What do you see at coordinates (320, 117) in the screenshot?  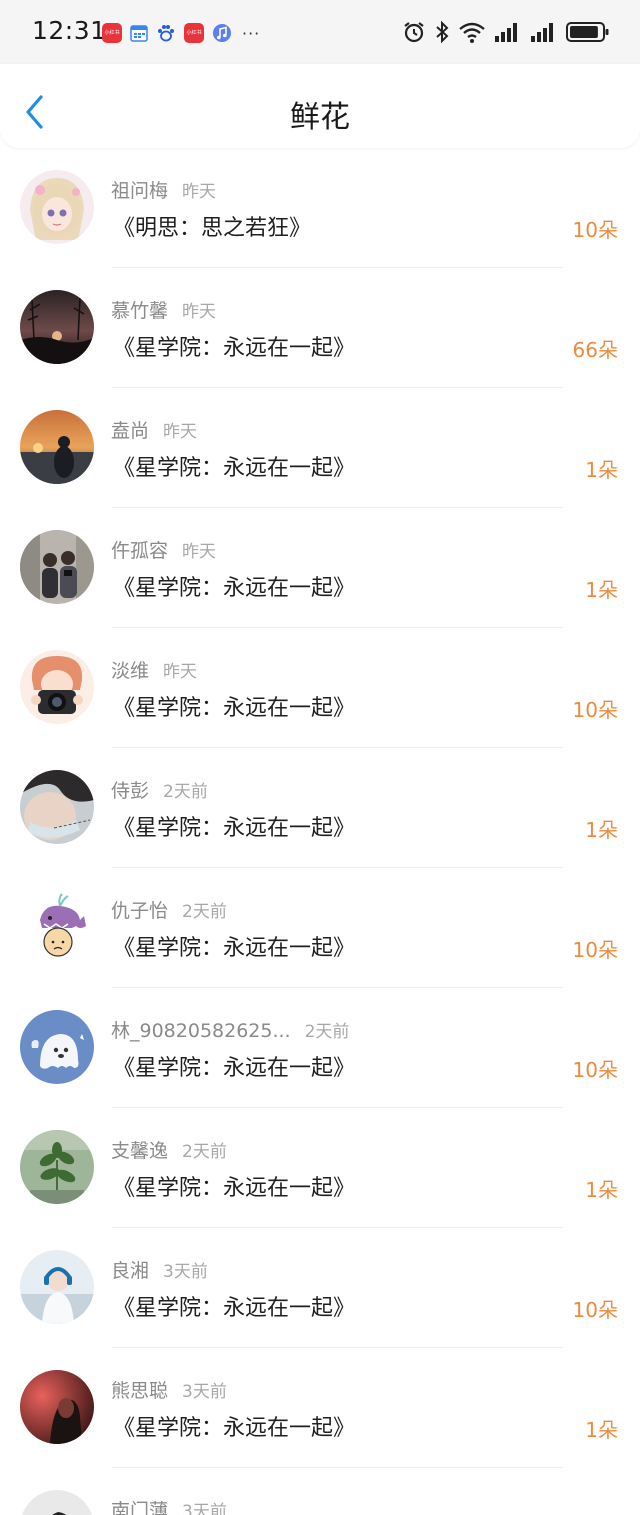 I see `page-title: 鲜花` at bounding box center [320, 117].